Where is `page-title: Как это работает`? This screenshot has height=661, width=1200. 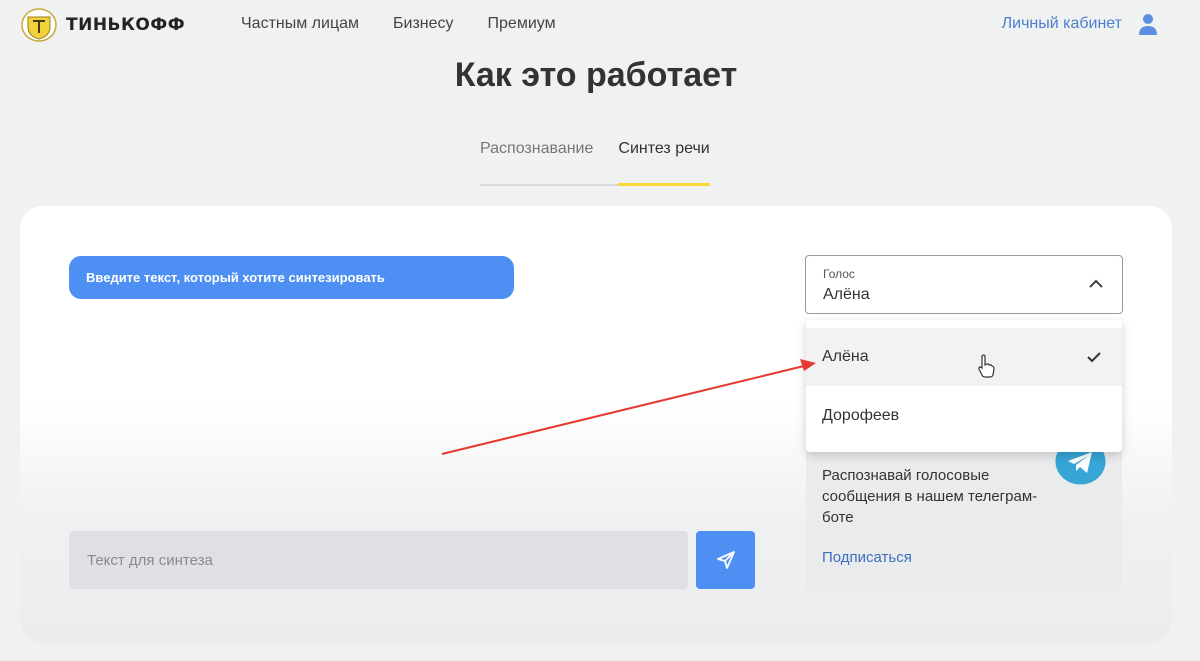
page-title: Как это работает is located at coordinates (596, 75).